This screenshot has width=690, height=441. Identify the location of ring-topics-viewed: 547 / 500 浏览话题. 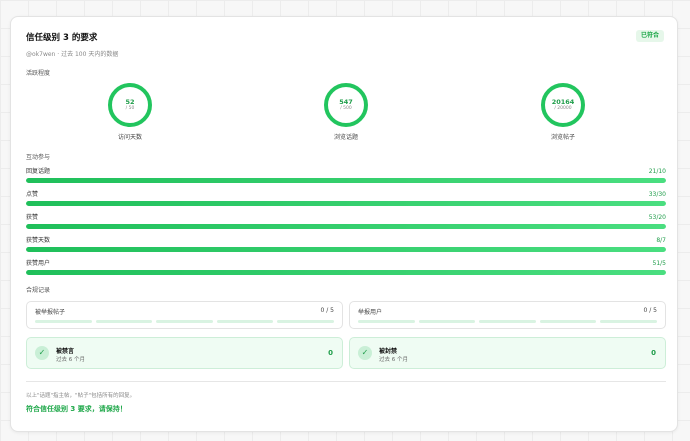
(346, 112).